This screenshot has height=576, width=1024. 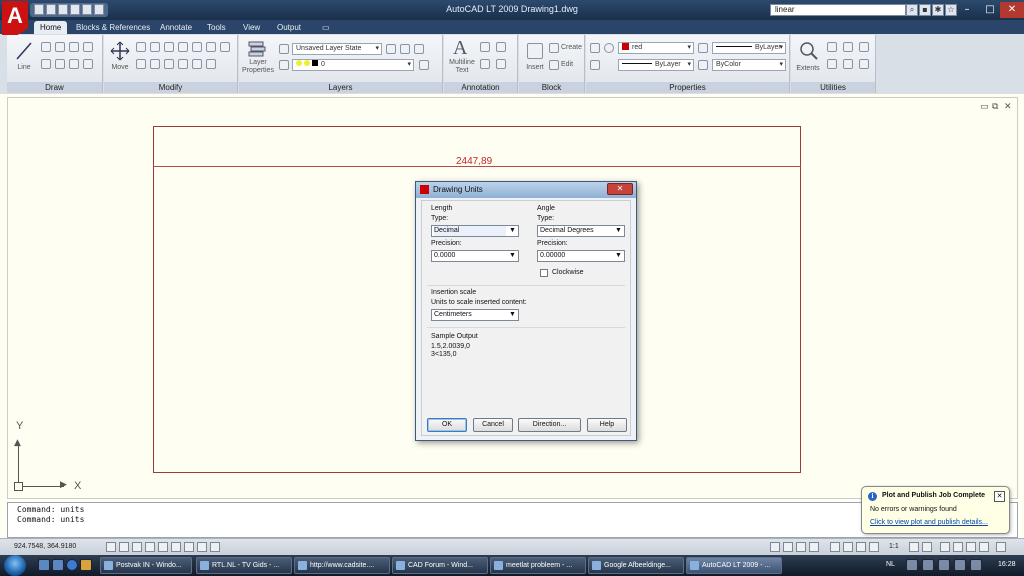 What do you see at coordinates (832, 64) in the screenshot?
I see `id-point-icon` at bounding box center [832, 64].